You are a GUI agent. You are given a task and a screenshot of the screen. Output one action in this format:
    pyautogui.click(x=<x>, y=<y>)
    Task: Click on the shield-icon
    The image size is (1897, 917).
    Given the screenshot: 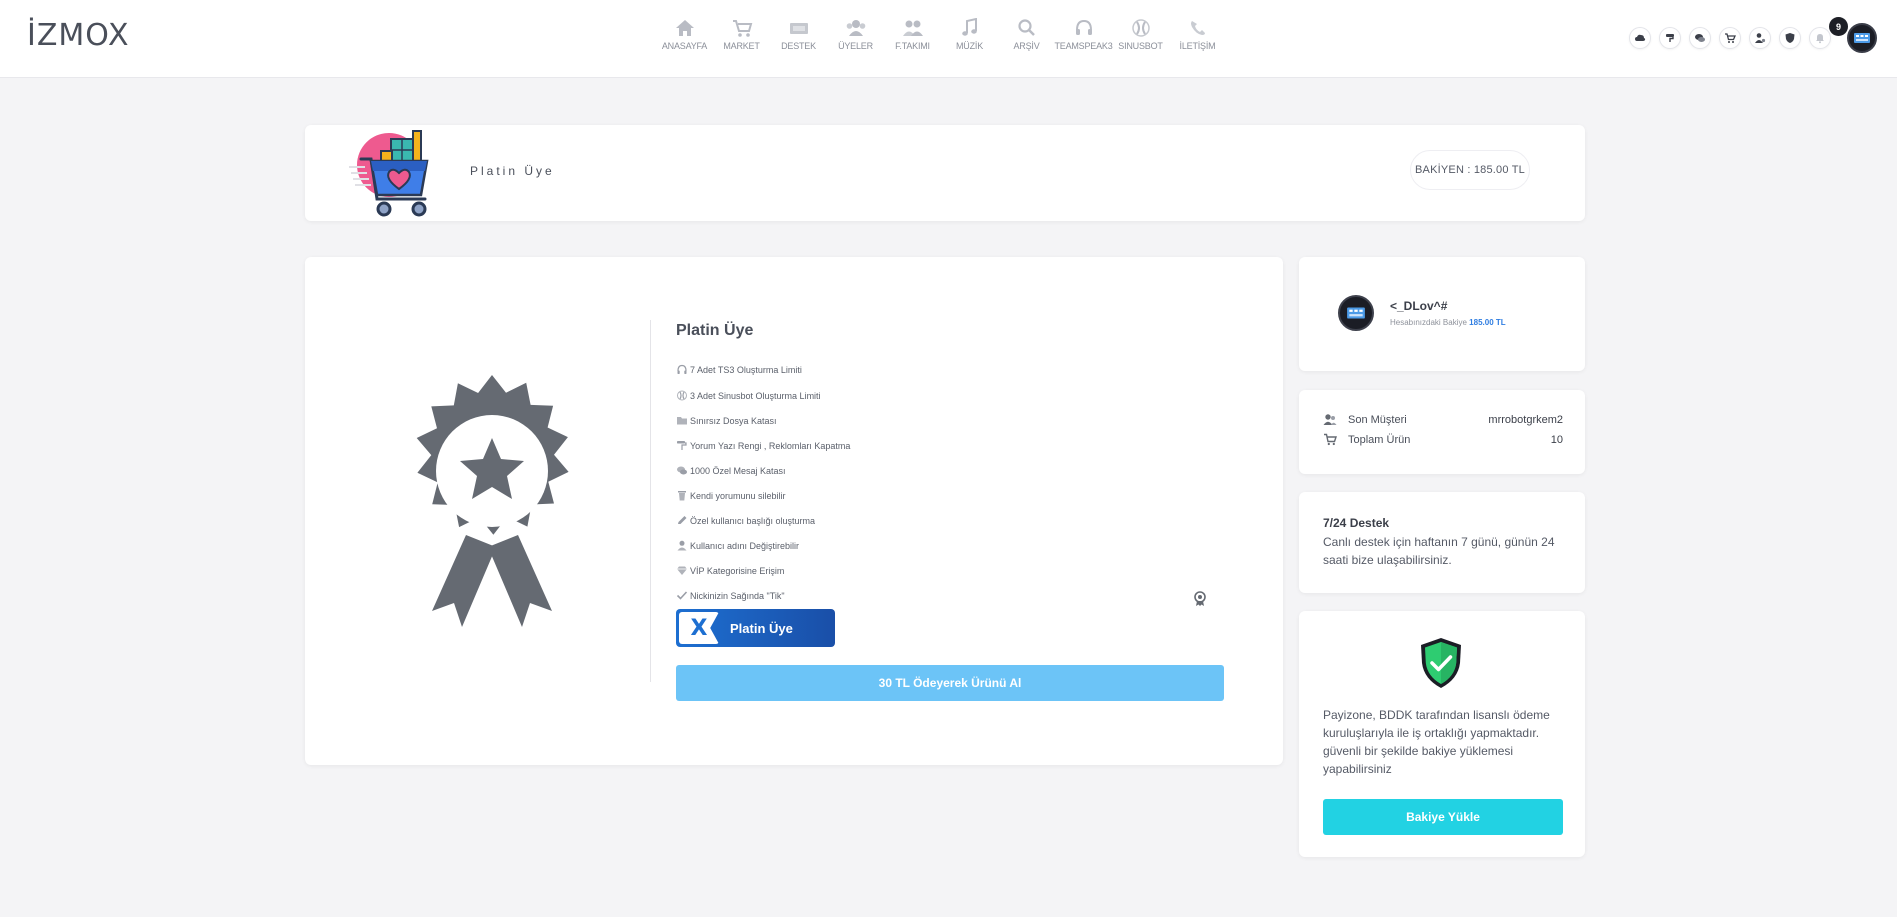 What is the action you would take?
    pyautogui.click(x=1790, y=38)
    